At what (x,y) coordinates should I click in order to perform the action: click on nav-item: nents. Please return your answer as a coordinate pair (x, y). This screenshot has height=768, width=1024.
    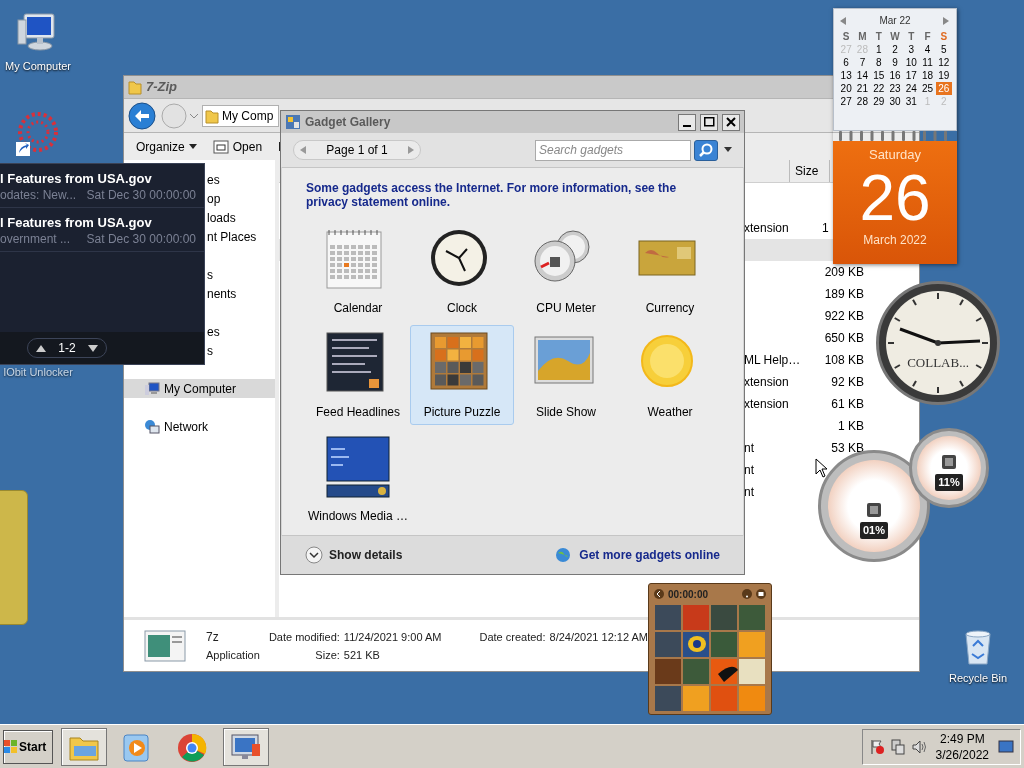
    Looking at the image, I should click on (222, 293).